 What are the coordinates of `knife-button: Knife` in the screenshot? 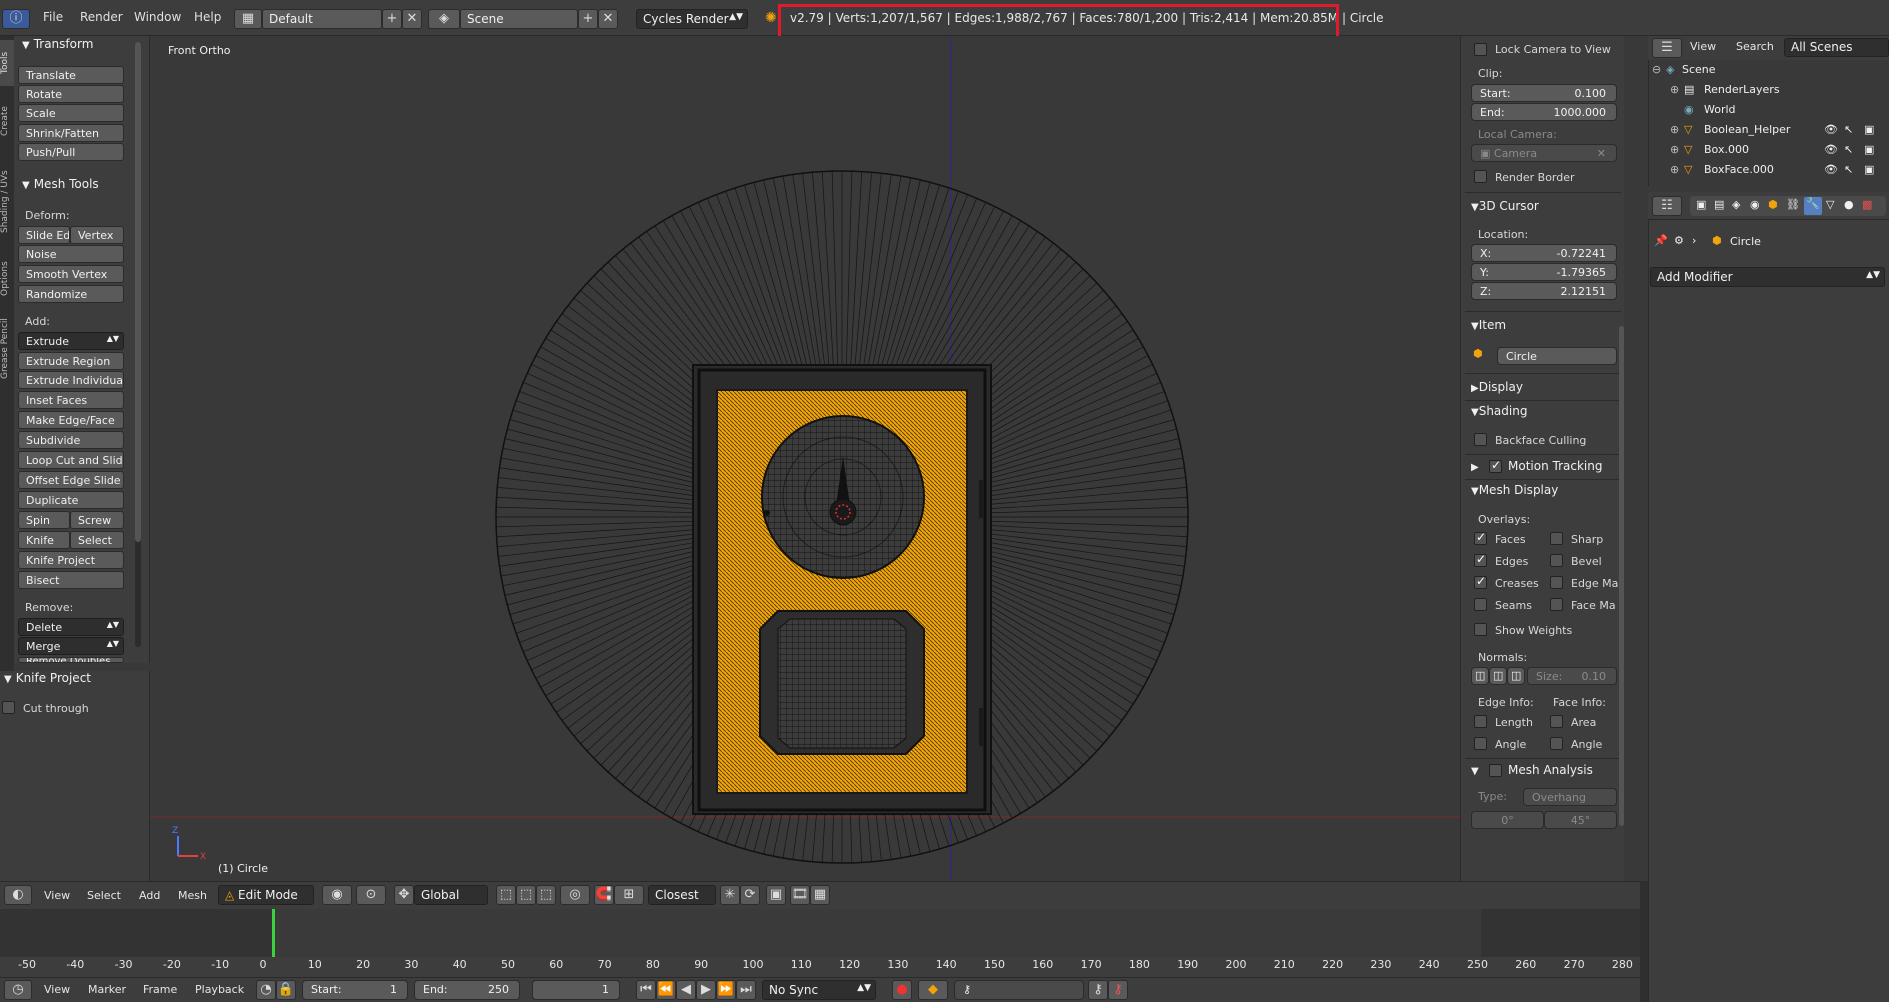 It's located at (44, 540).